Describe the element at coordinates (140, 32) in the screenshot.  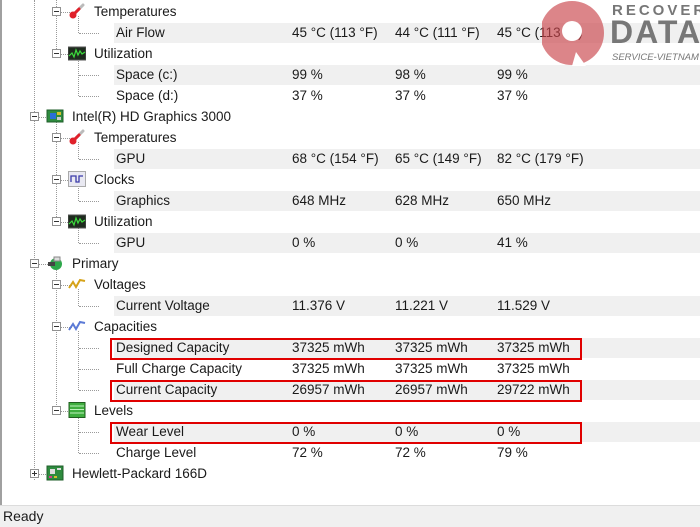
I see `row-label: Air Flow` at that location.